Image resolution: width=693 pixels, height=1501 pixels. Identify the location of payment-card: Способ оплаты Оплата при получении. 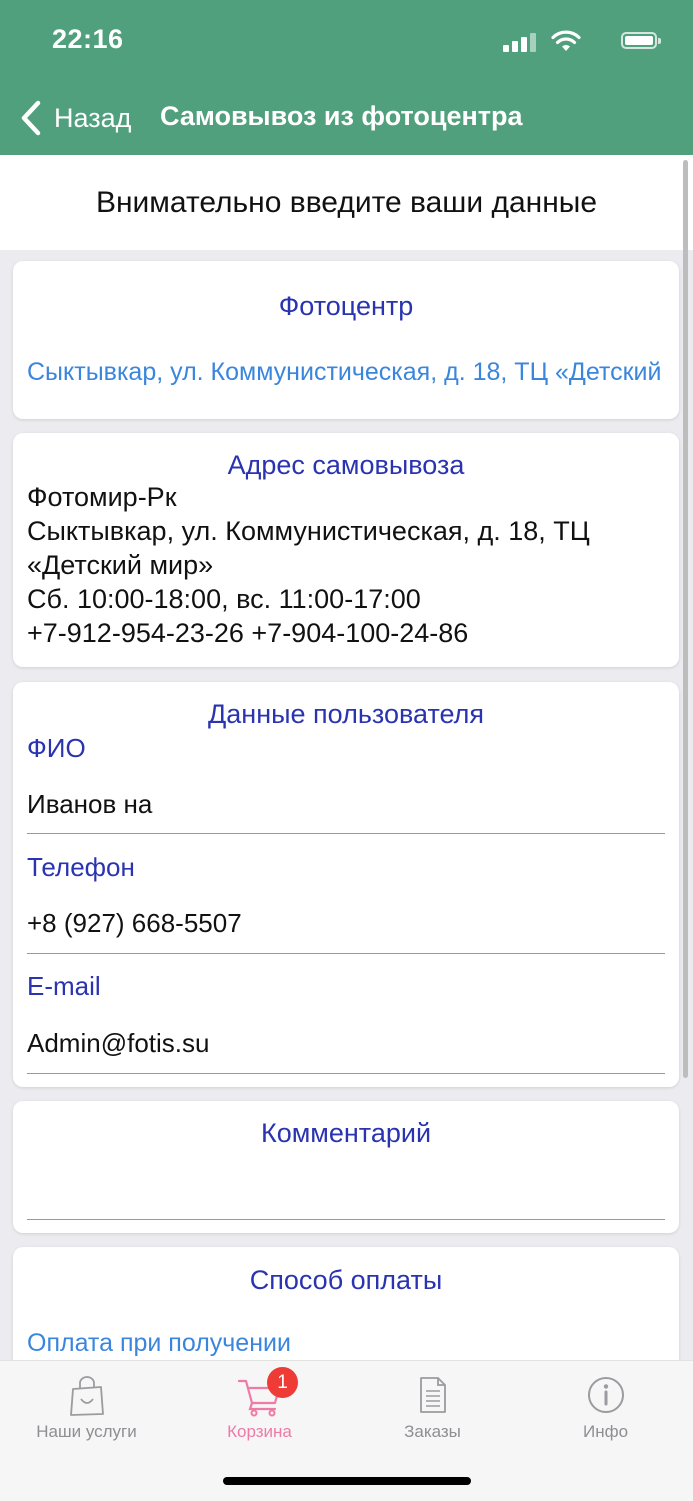
(346, 1303).